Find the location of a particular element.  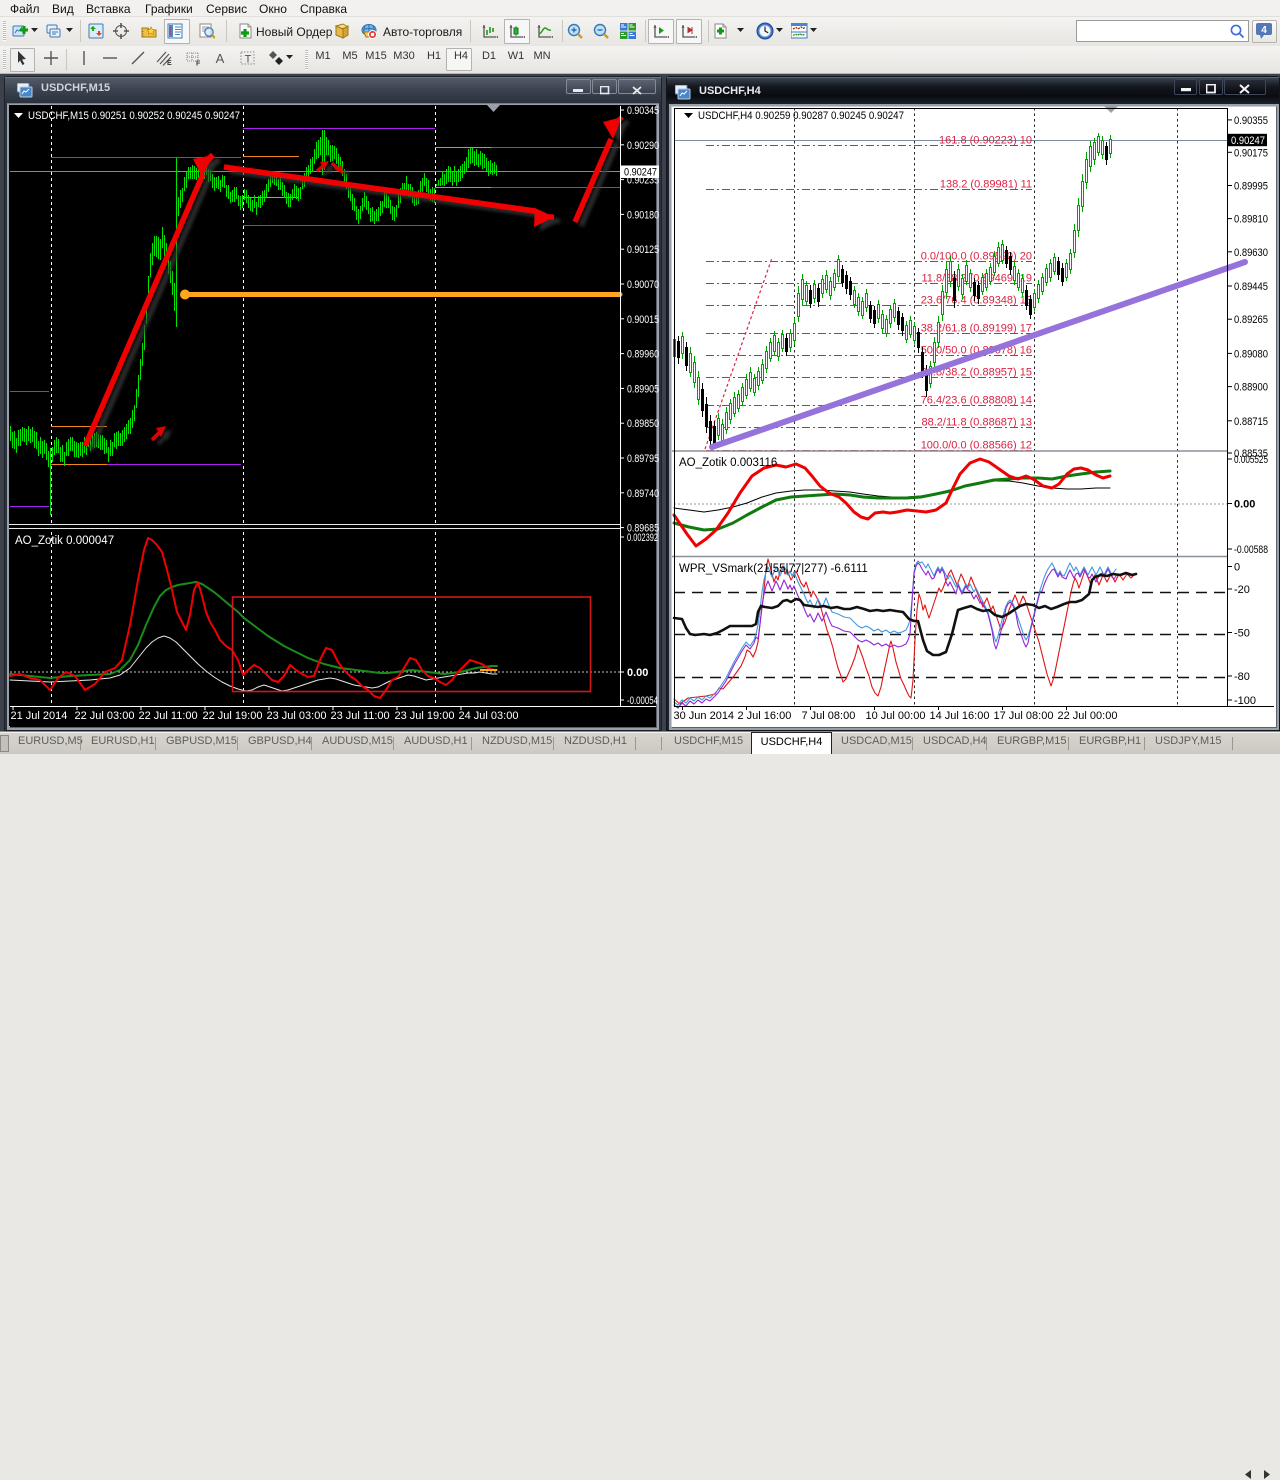

svg-text: 23 Jul 19:00 is located at coordinates (425, 716).